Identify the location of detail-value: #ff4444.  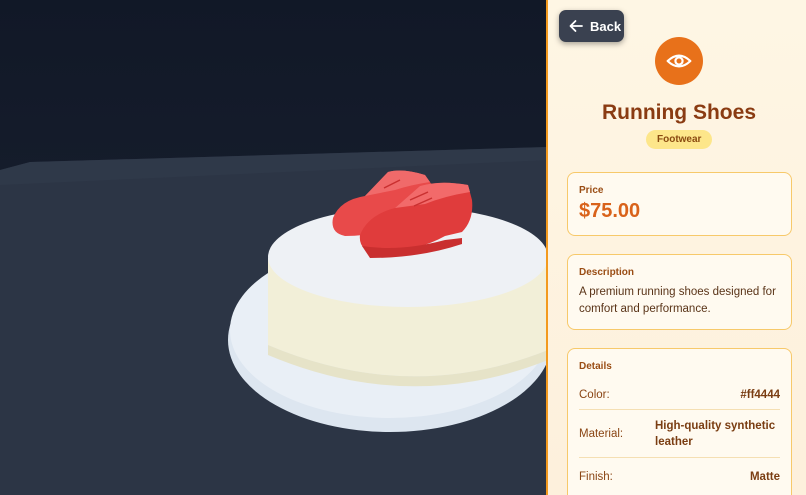
(760, 394).